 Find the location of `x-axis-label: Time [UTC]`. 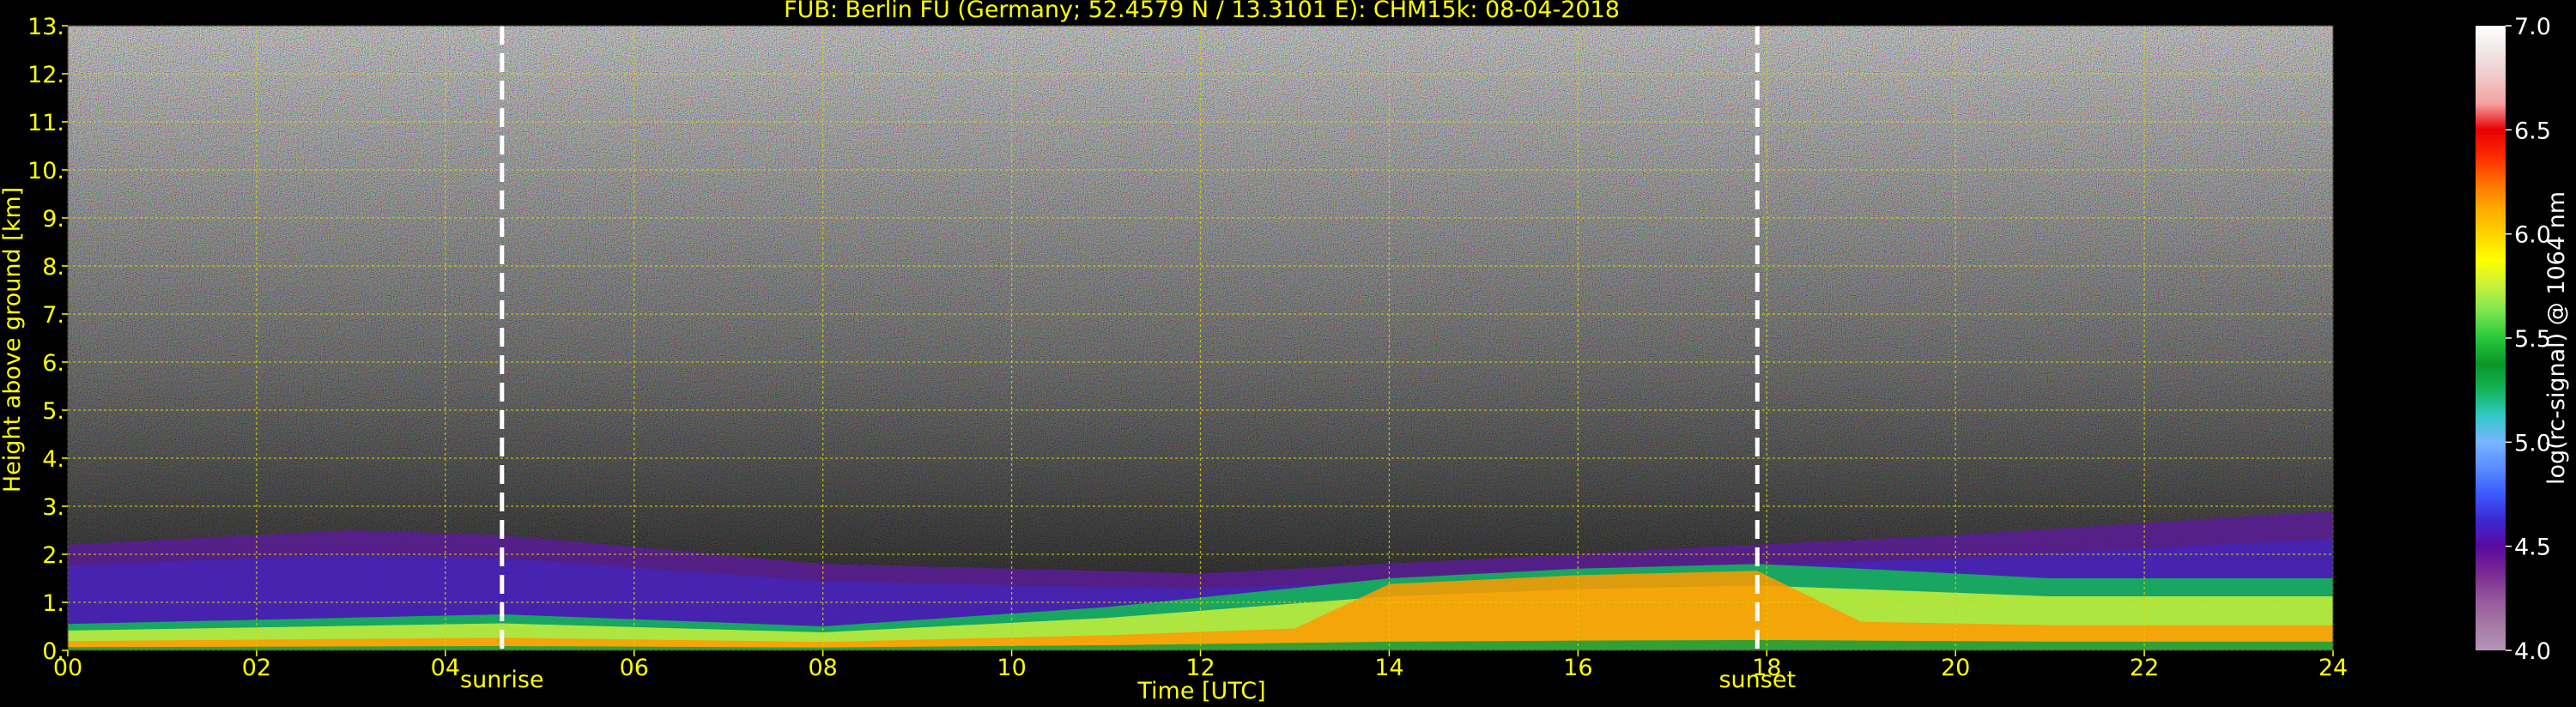

x-axis-label: Time [UTC] is located at coordinates (1200, 691).